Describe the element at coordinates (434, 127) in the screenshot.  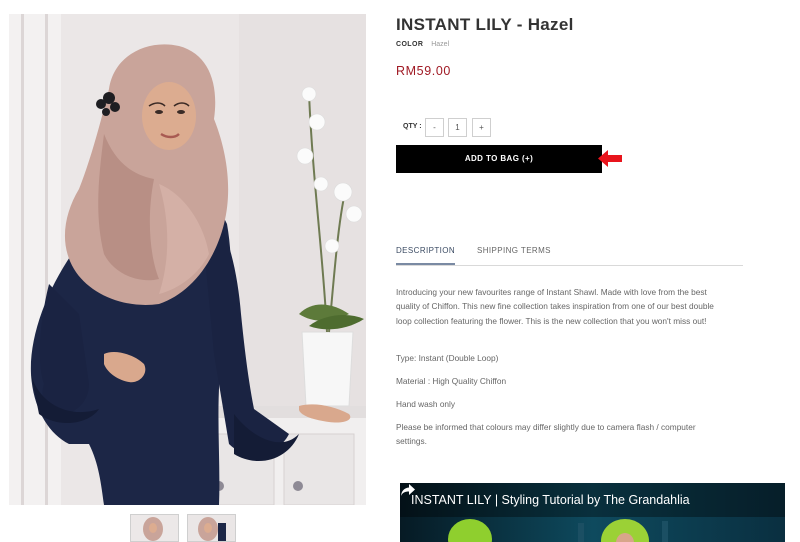
I see `qty-decrease-button: -` at that location.